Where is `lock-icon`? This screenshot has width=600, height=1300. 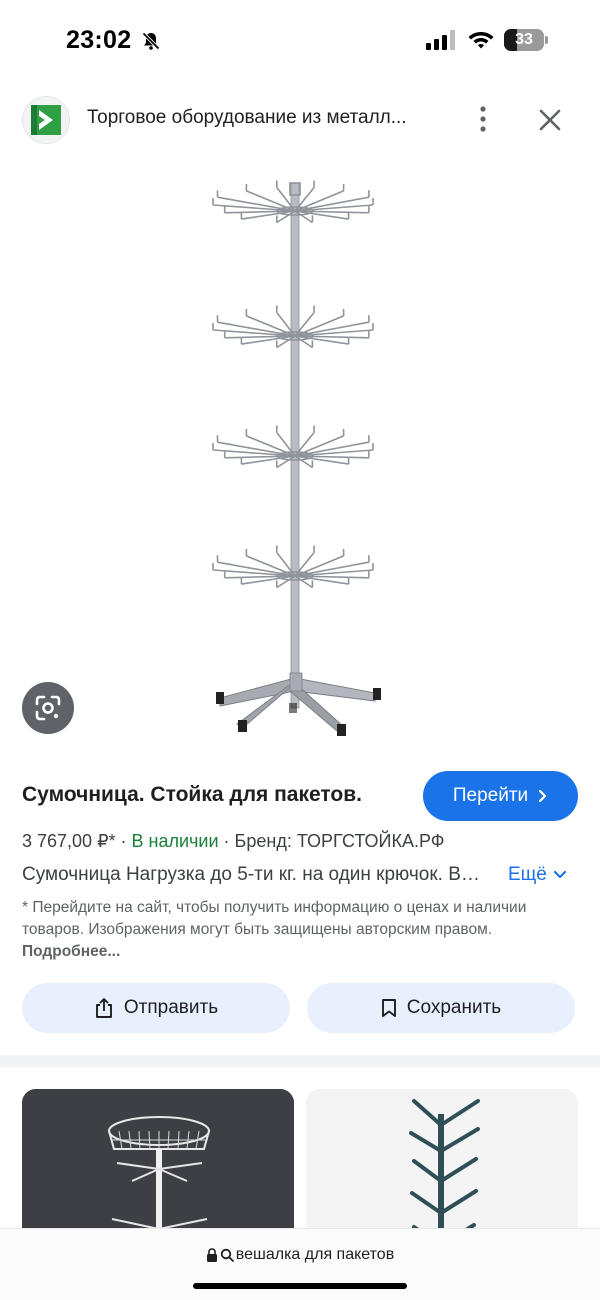 lock-icon is located at coordinates (211, 1255).